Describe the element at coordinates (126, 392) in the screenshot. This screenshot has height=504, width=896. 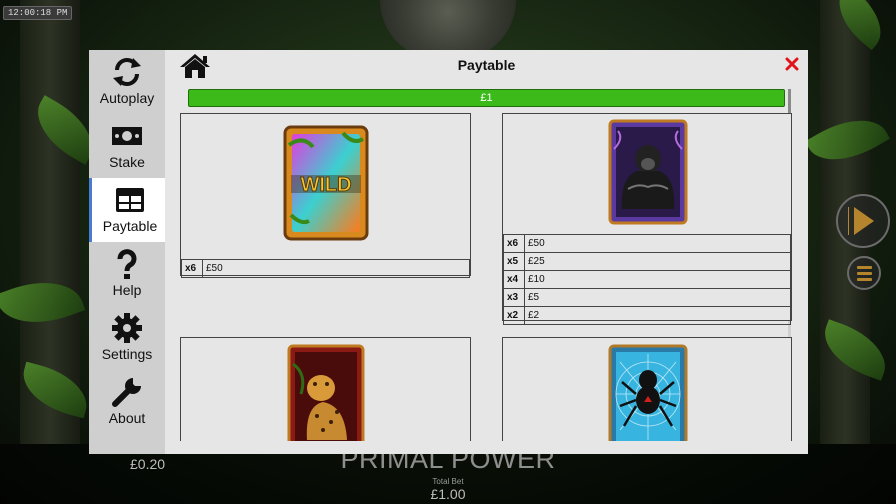
I see `wrench-icon` at that location.